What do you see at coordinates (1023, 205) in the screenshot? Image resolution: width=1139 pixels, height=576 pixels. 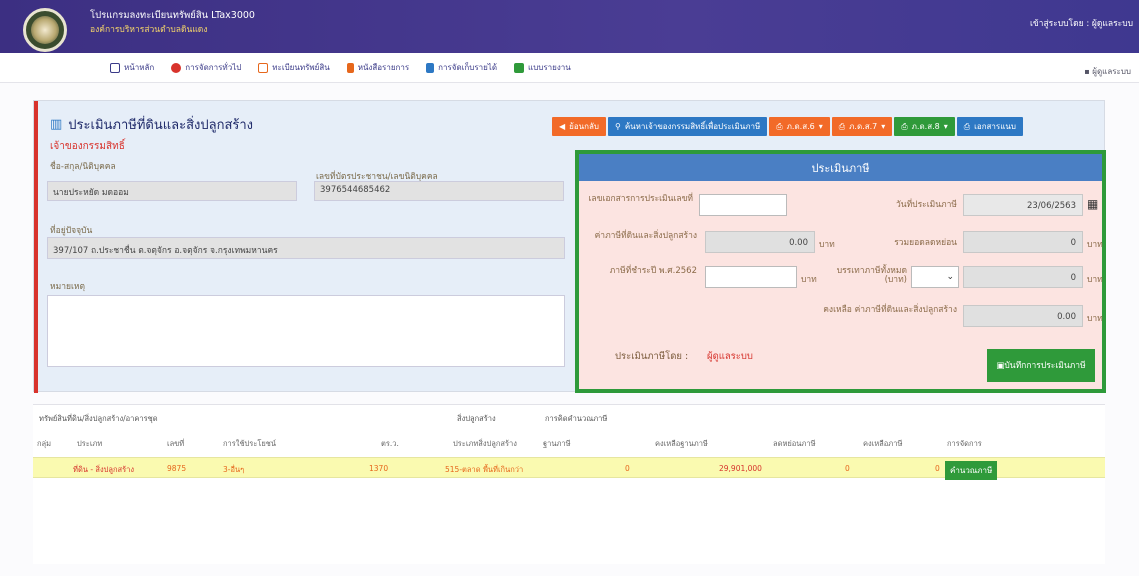 I see `assessment-date-input: 23/06/2563` at bounding box center [1023, 205].